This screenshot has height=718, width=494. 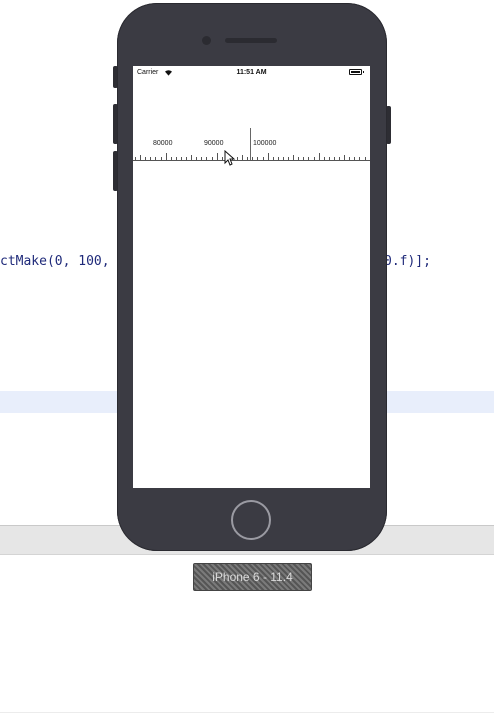 What do you see at coordinates (251, 148) in the screenshot?
I see `ruler-scale: 80000 90000 100000` at bounding box center [251, 148].